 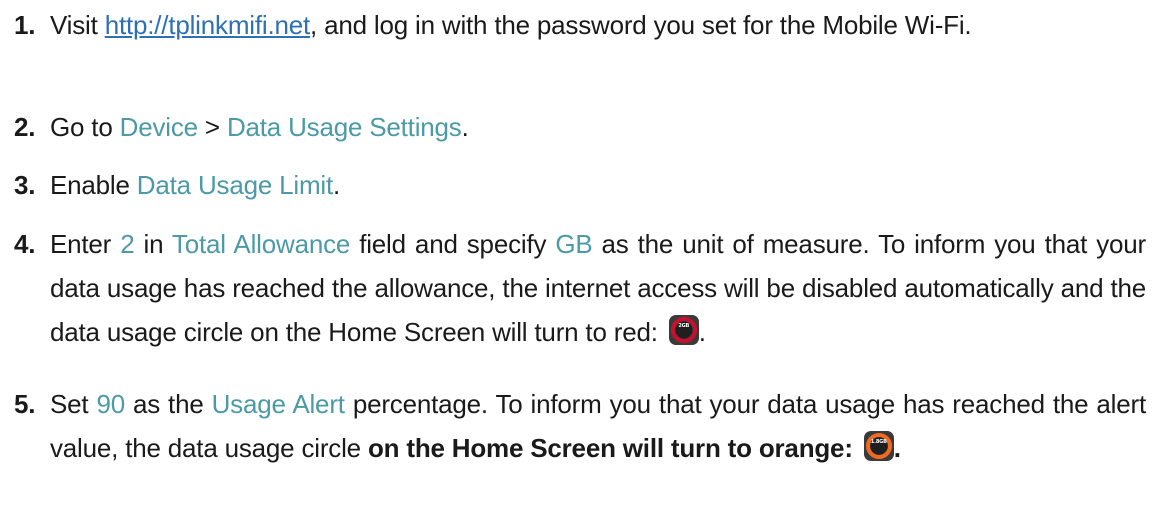 What do you see at coordinates (598, 185) in the screenshot?
I see `step-text: Enable Data Usage Limit.` at bounding box center [598, 185].